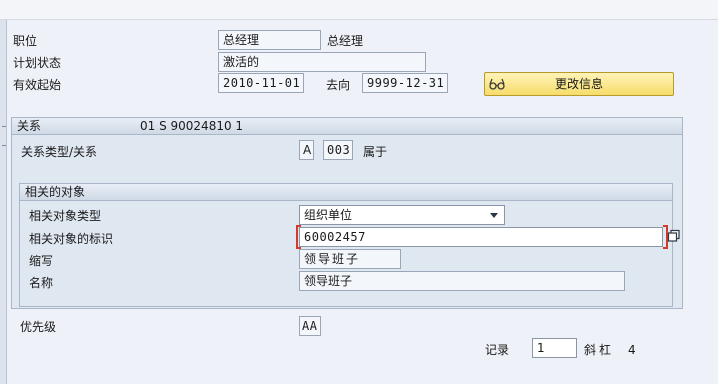  What do you see at coordinates (38, 327) in the screenshot?
I see `priority-label: 优先级` at bounding box center [38, 327].